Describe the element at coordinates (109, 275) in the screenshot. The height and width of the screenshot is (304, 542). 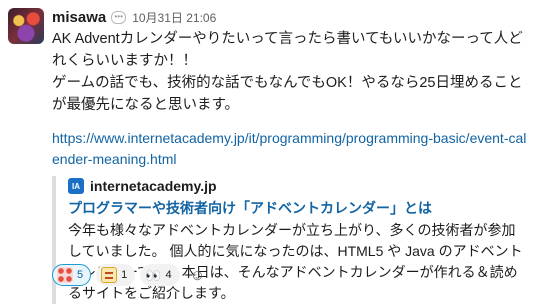
I see `badge-emoji-icon` at that location.